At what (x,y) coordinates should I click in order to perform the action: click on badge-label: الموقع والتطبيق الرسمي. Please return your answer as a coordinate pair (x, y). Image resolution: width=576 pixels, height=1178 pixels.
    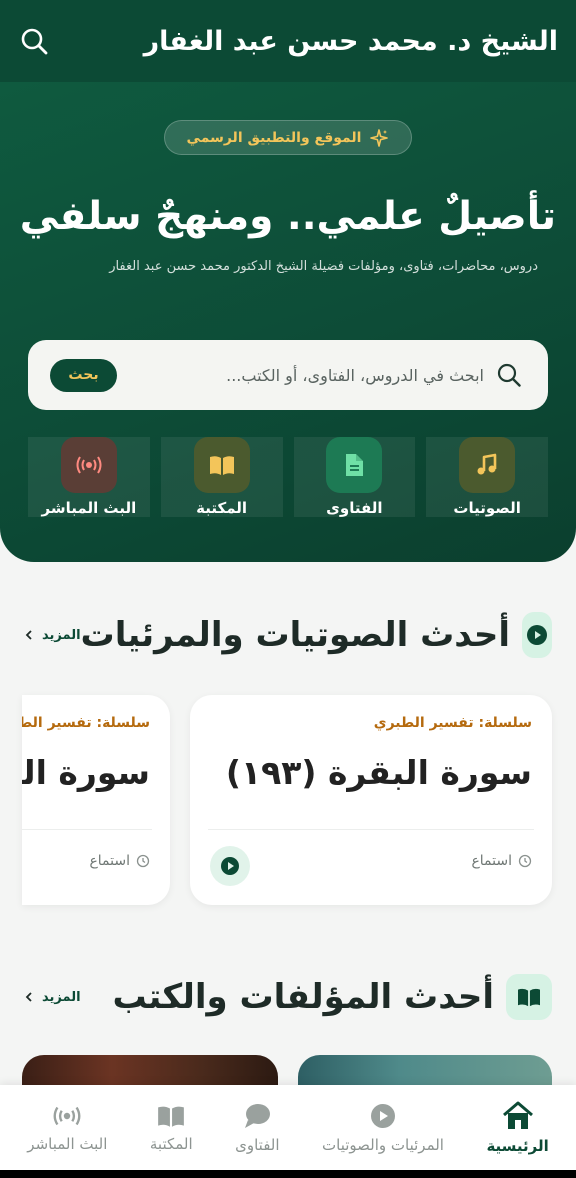
    Looking at the image, I should click on (274, 137).